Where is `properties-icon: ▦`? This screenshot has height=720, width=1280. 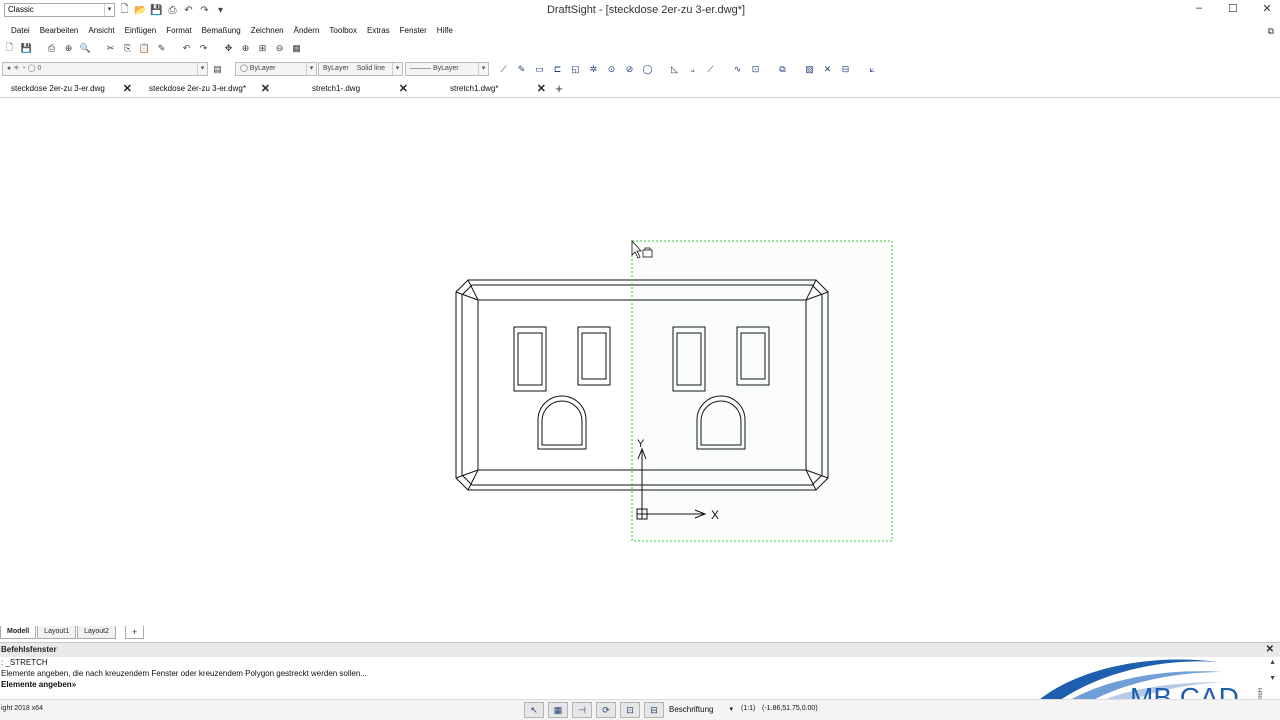 properties-icon: ▦ is located at coordinates (296, 48).